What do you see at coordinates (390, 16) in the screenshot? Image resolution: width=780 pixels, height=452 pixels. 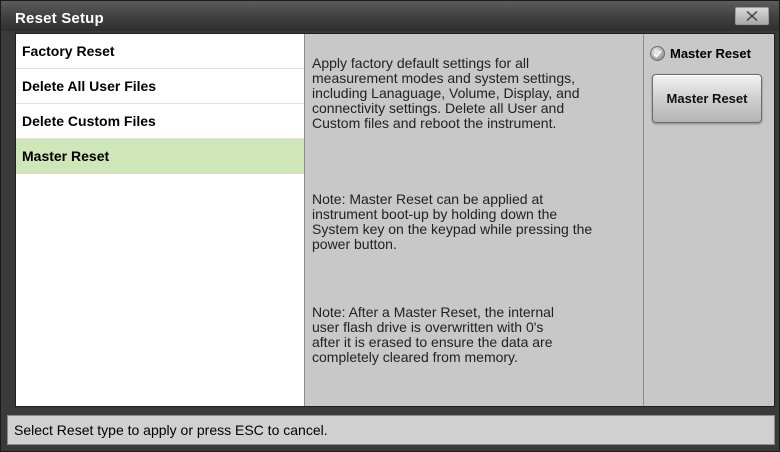 I see `title-bar: Reset Setup` at bounding box center [390, 16].